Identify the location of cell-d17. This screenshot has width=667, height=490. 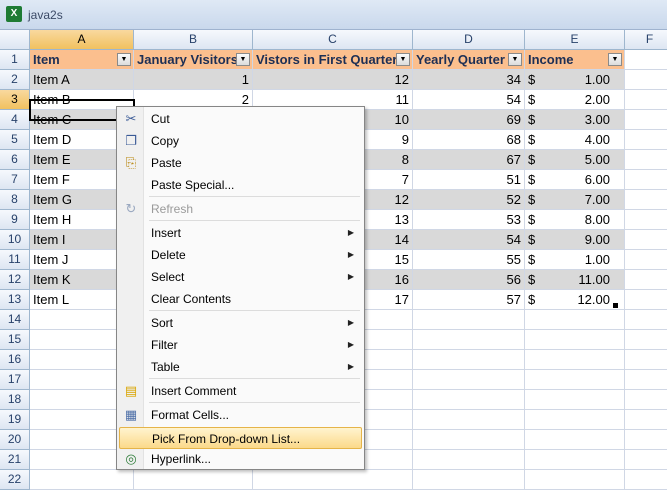
(469, 380).